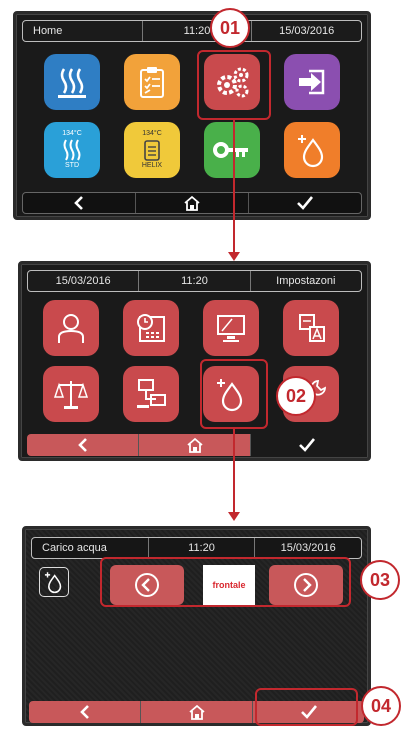  I want to click on network-icon, so click(151, 393).